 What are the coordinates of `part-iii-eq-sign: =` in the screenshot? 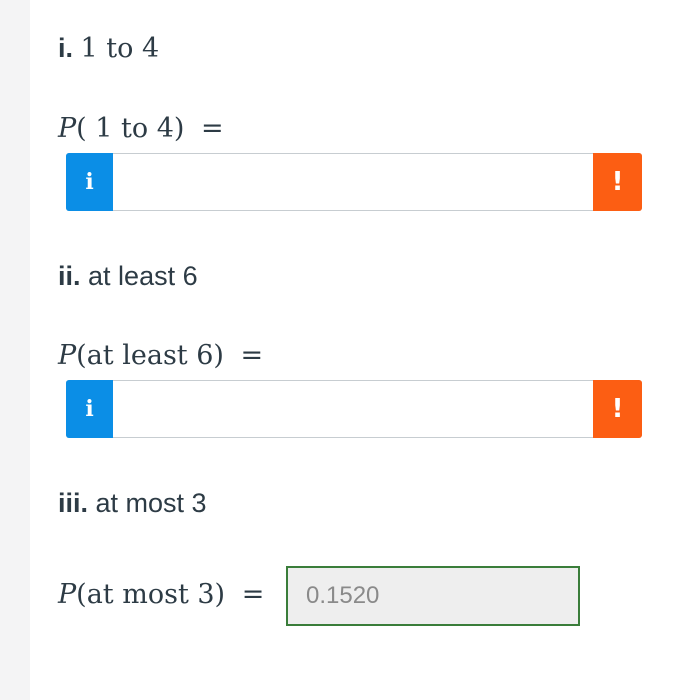 It's located at (253, 594).